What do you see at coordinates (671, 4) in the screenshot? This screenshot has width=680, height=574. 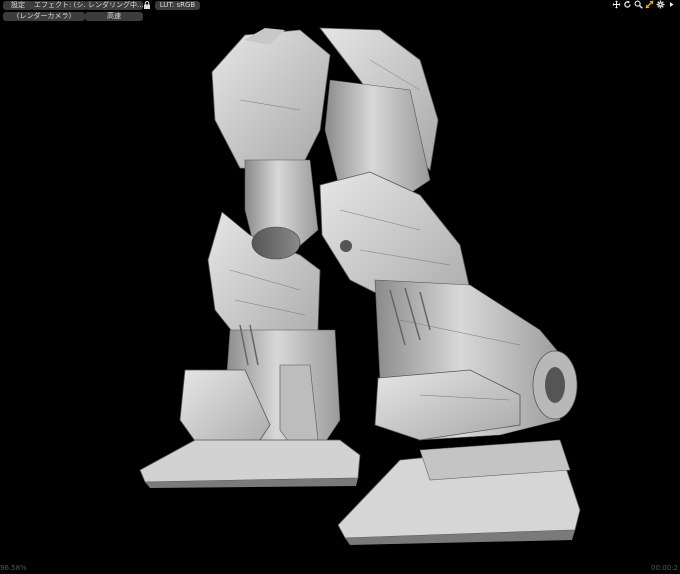 I see `play-arrow-icon` at bounding box center [671, 4].